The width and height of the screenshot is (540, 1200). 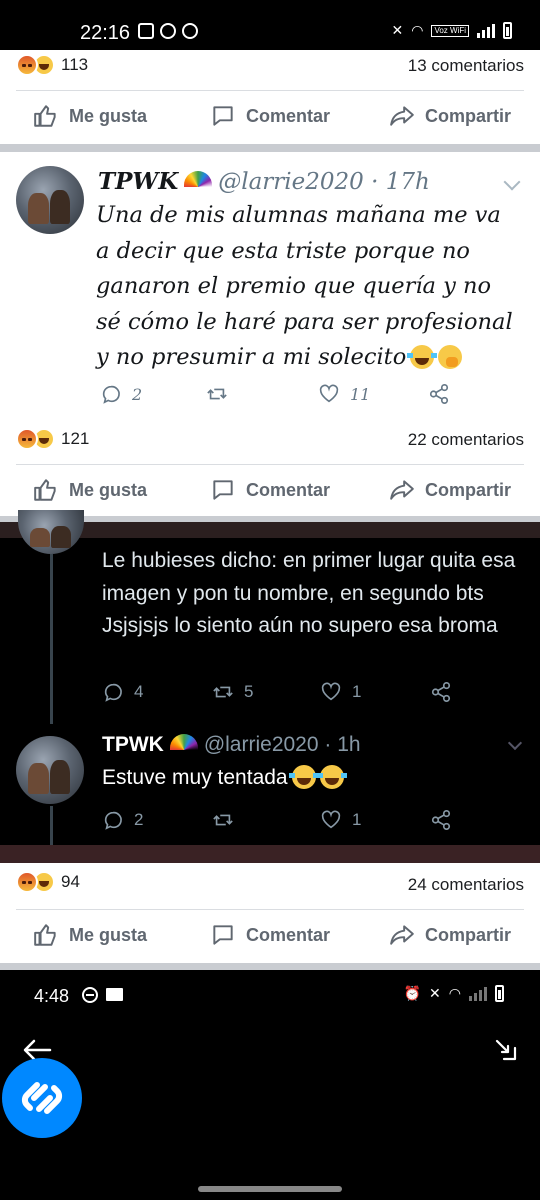 I want to click on reply-count: 4, so click(x=139, y=691).